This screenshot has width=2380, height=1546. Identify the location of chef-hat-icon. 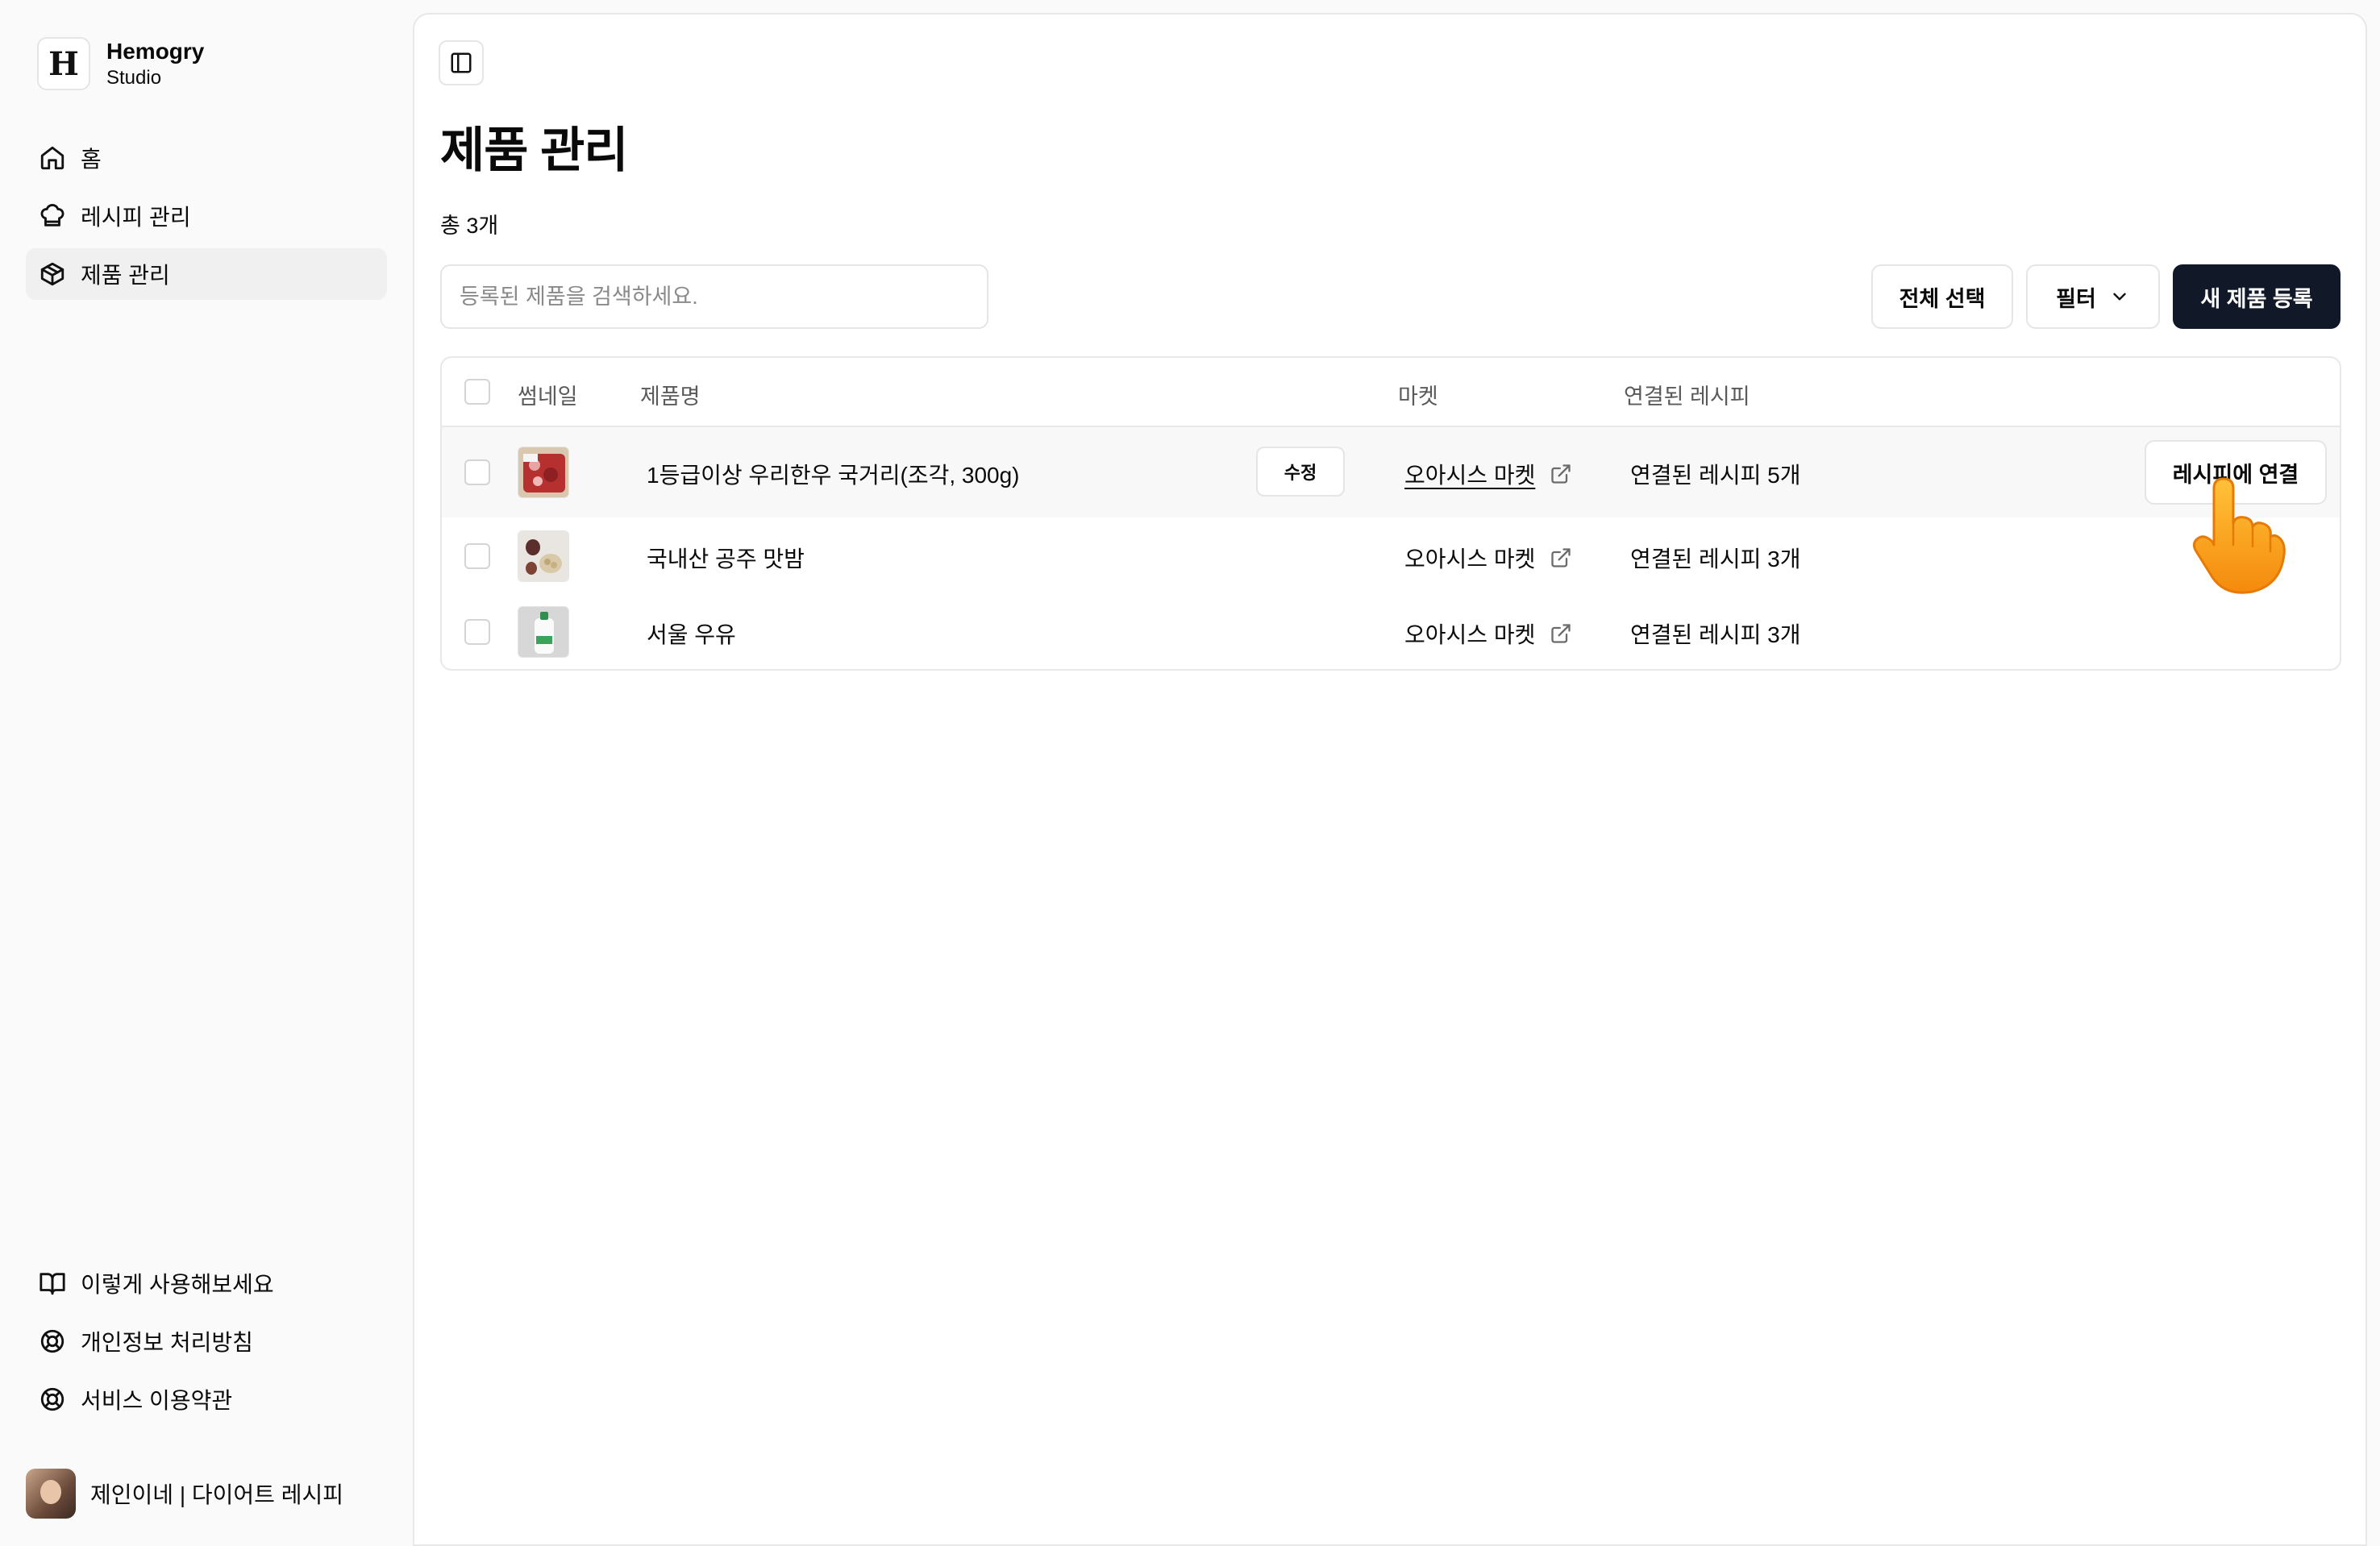
(52, 215).